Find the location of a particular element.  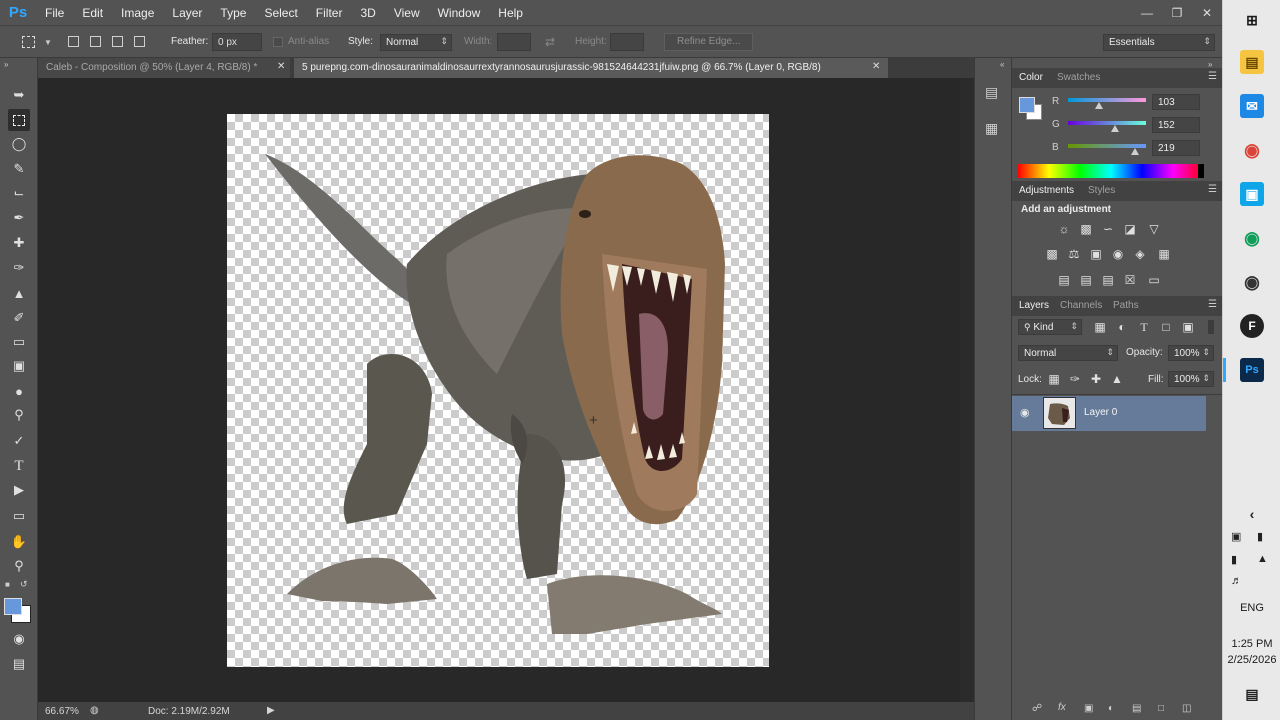

tab-adjustments: Adjustments is located at coordinates (1046, 190).